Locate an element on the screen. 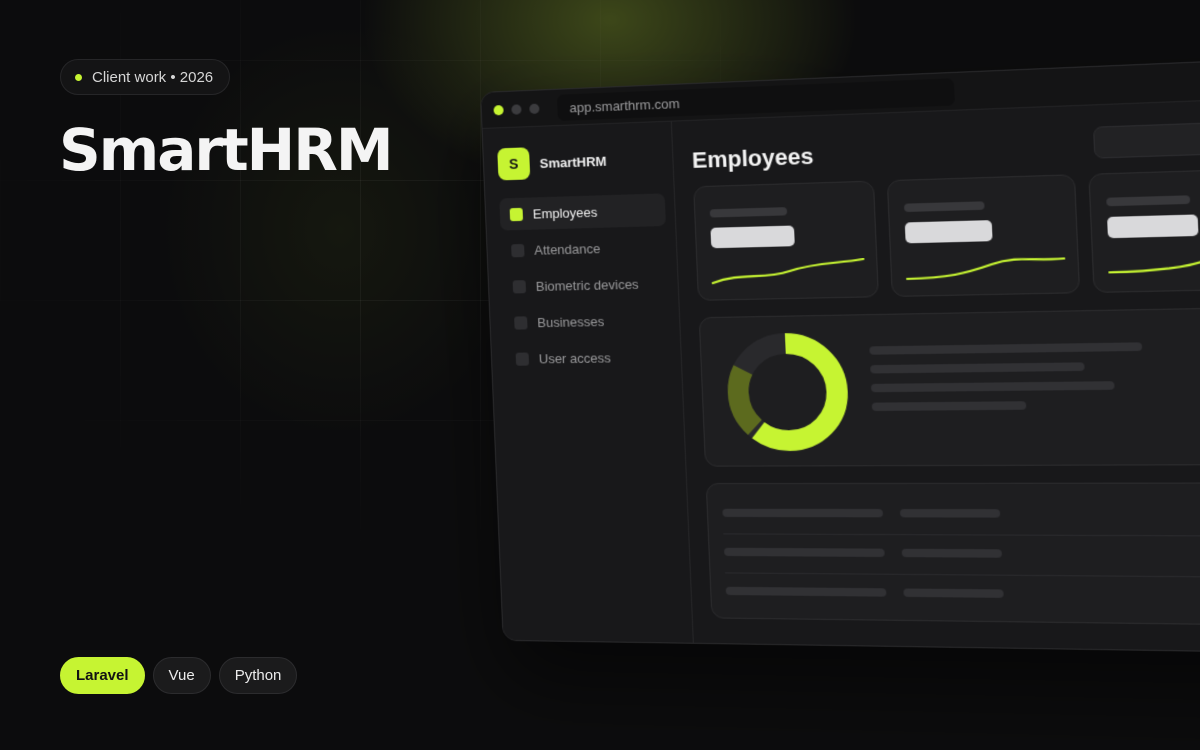 The width and height of the screenshot is (1200, 750). window-close-icon is located at coordinates (498, 110).